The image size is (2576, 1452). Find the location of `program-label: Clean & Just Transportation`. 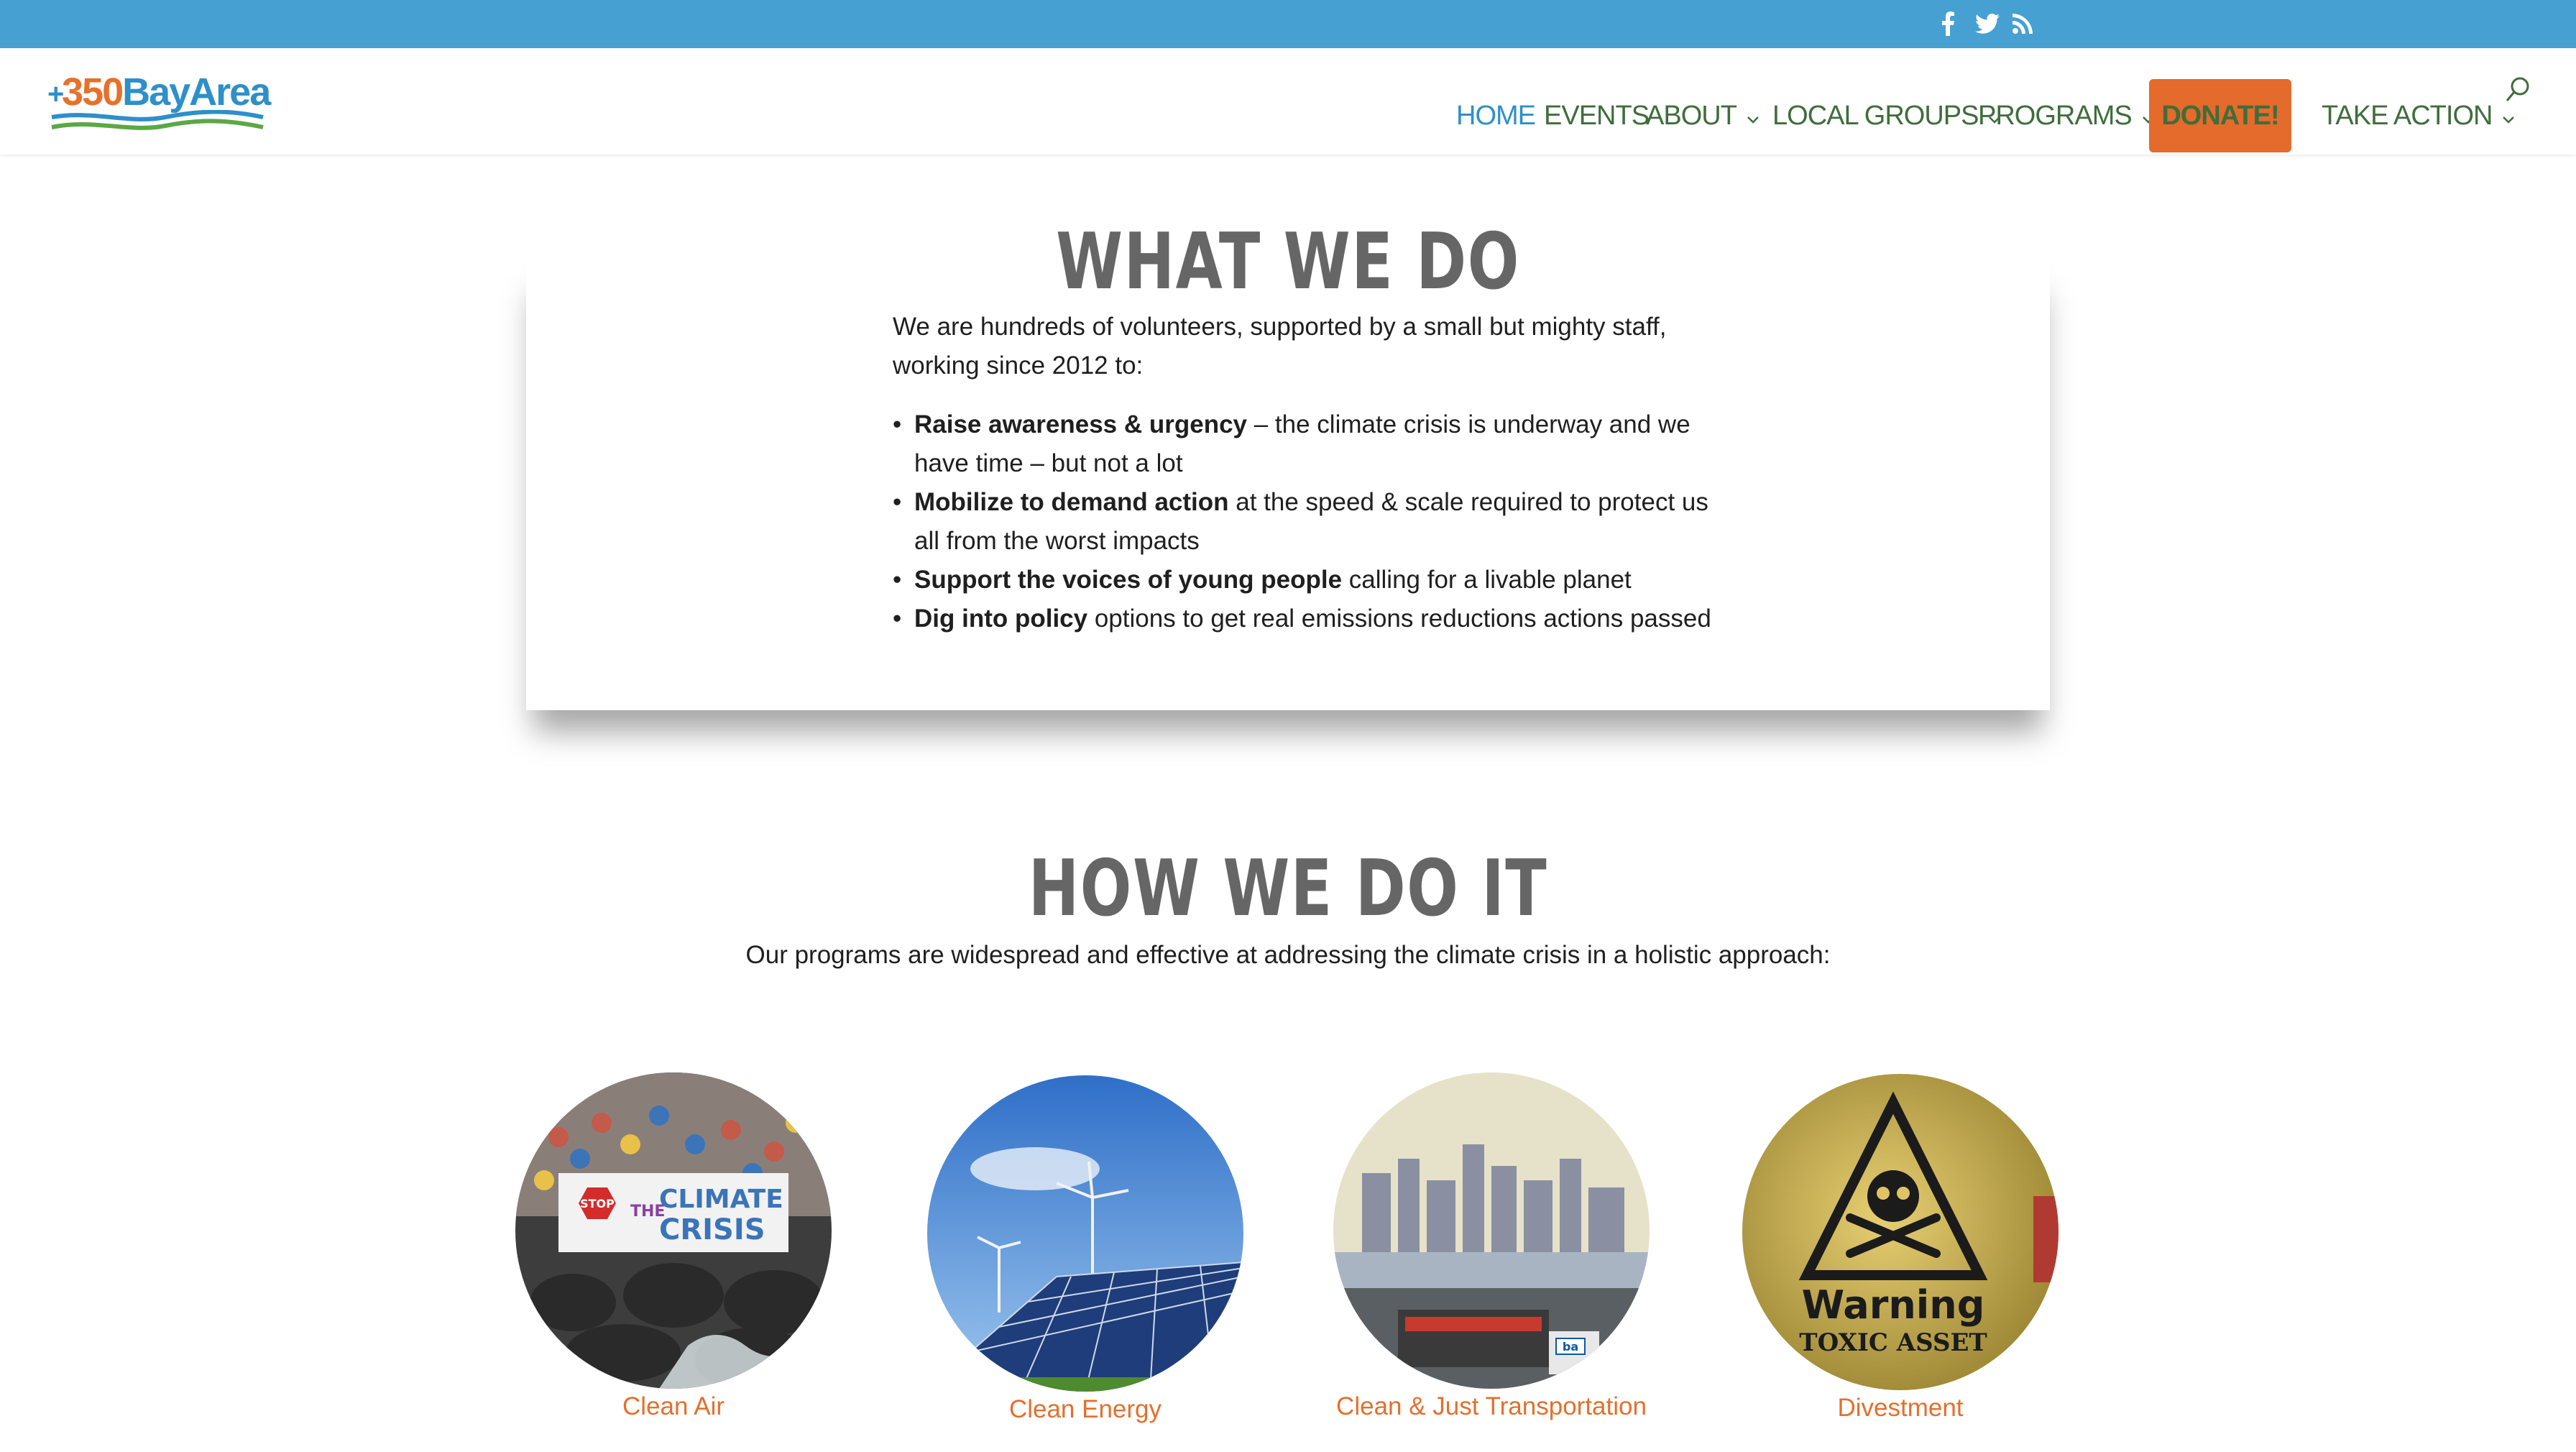

program-label: Clean & Just Transportation is located at coordinates (1491, 1407).